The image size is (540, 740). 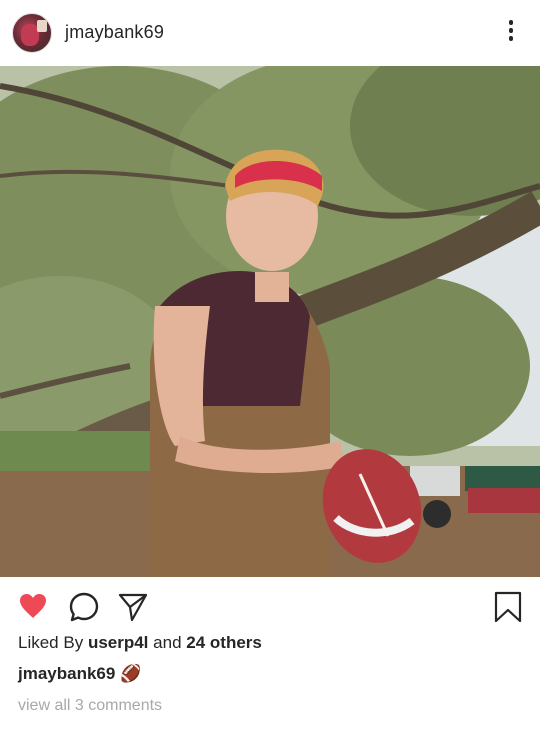 What do you see at coordinates (270, 33) in the screenshot?
I see `post-header: jmaybank69` at bounding box center [270, 33].